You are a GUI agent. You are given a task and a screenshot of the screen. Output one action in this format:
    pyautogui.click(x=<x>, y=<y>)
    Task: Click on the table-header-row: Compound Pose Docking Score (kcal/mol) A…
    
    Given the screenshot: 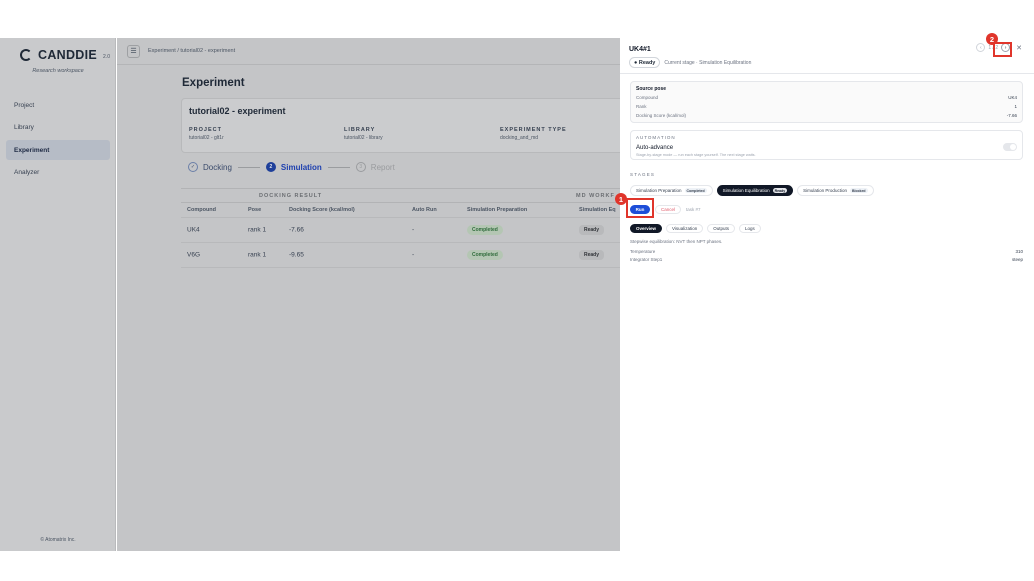 What is the action you would take?
    pyautogui.click(x=400, y=210)
    